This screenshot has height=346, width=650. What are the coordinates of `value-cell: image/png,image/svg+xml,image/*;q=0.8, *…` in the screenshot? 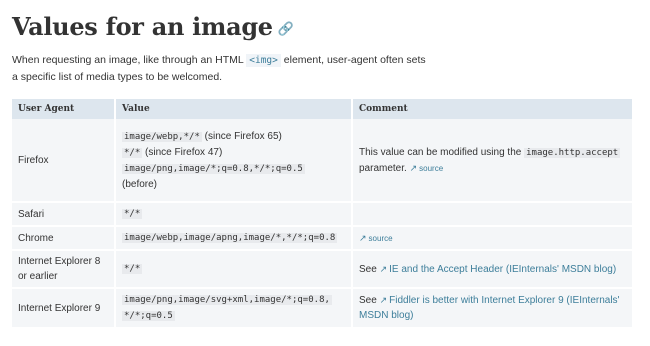 It's located at (234, 308).